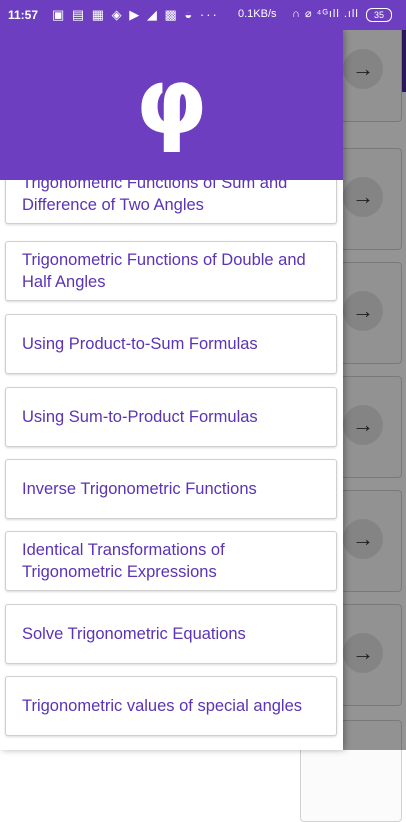  What do you see at coordinates (140, 344) in the screenshot?
I see `drawer-item-label: Using Product-to-Sum Formulas` at bounding box center [140, 344].